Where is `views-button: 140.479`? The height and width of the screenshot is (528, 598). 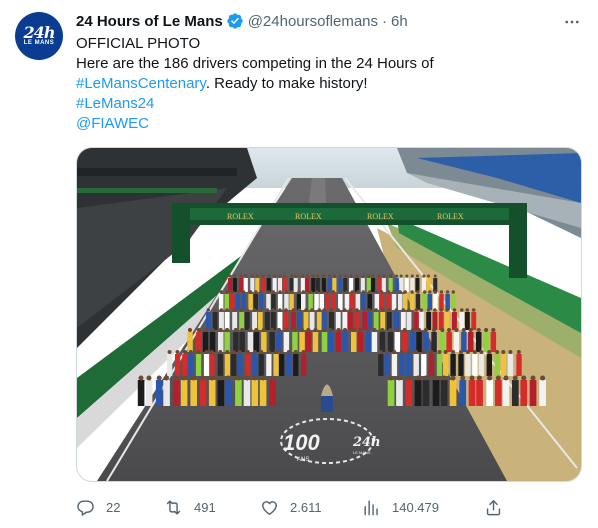 views-button: 140.479 is located at coordinates (400, 507).